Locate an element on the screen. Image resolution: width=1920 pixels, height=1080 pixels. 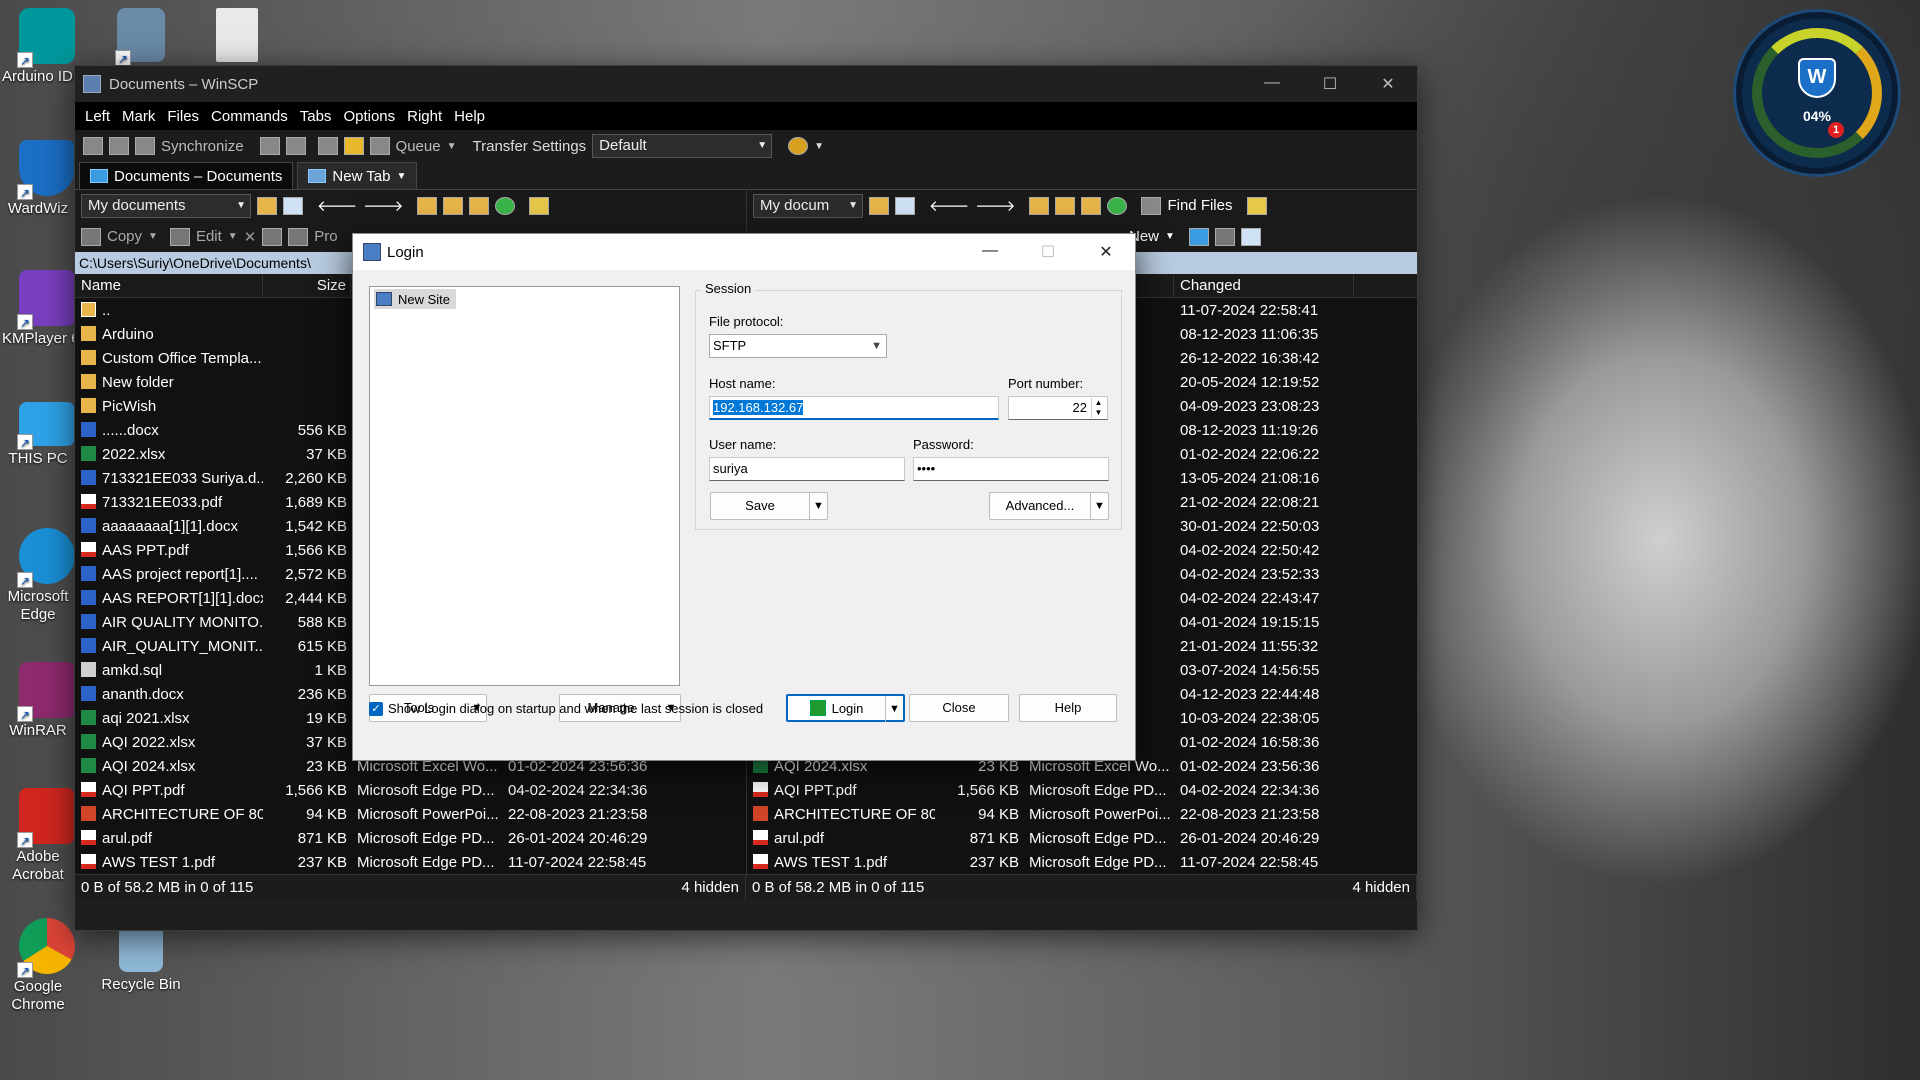
tab-new: New Tab ▼ is located at coordinates (357, 175).